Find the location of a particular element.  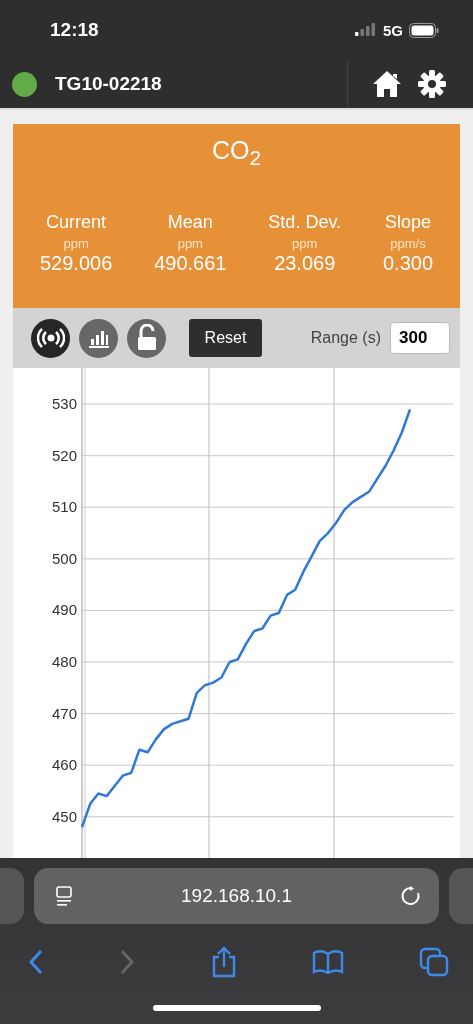

address-bar: 192.168.10.1 is located at coordinates (236, 896).